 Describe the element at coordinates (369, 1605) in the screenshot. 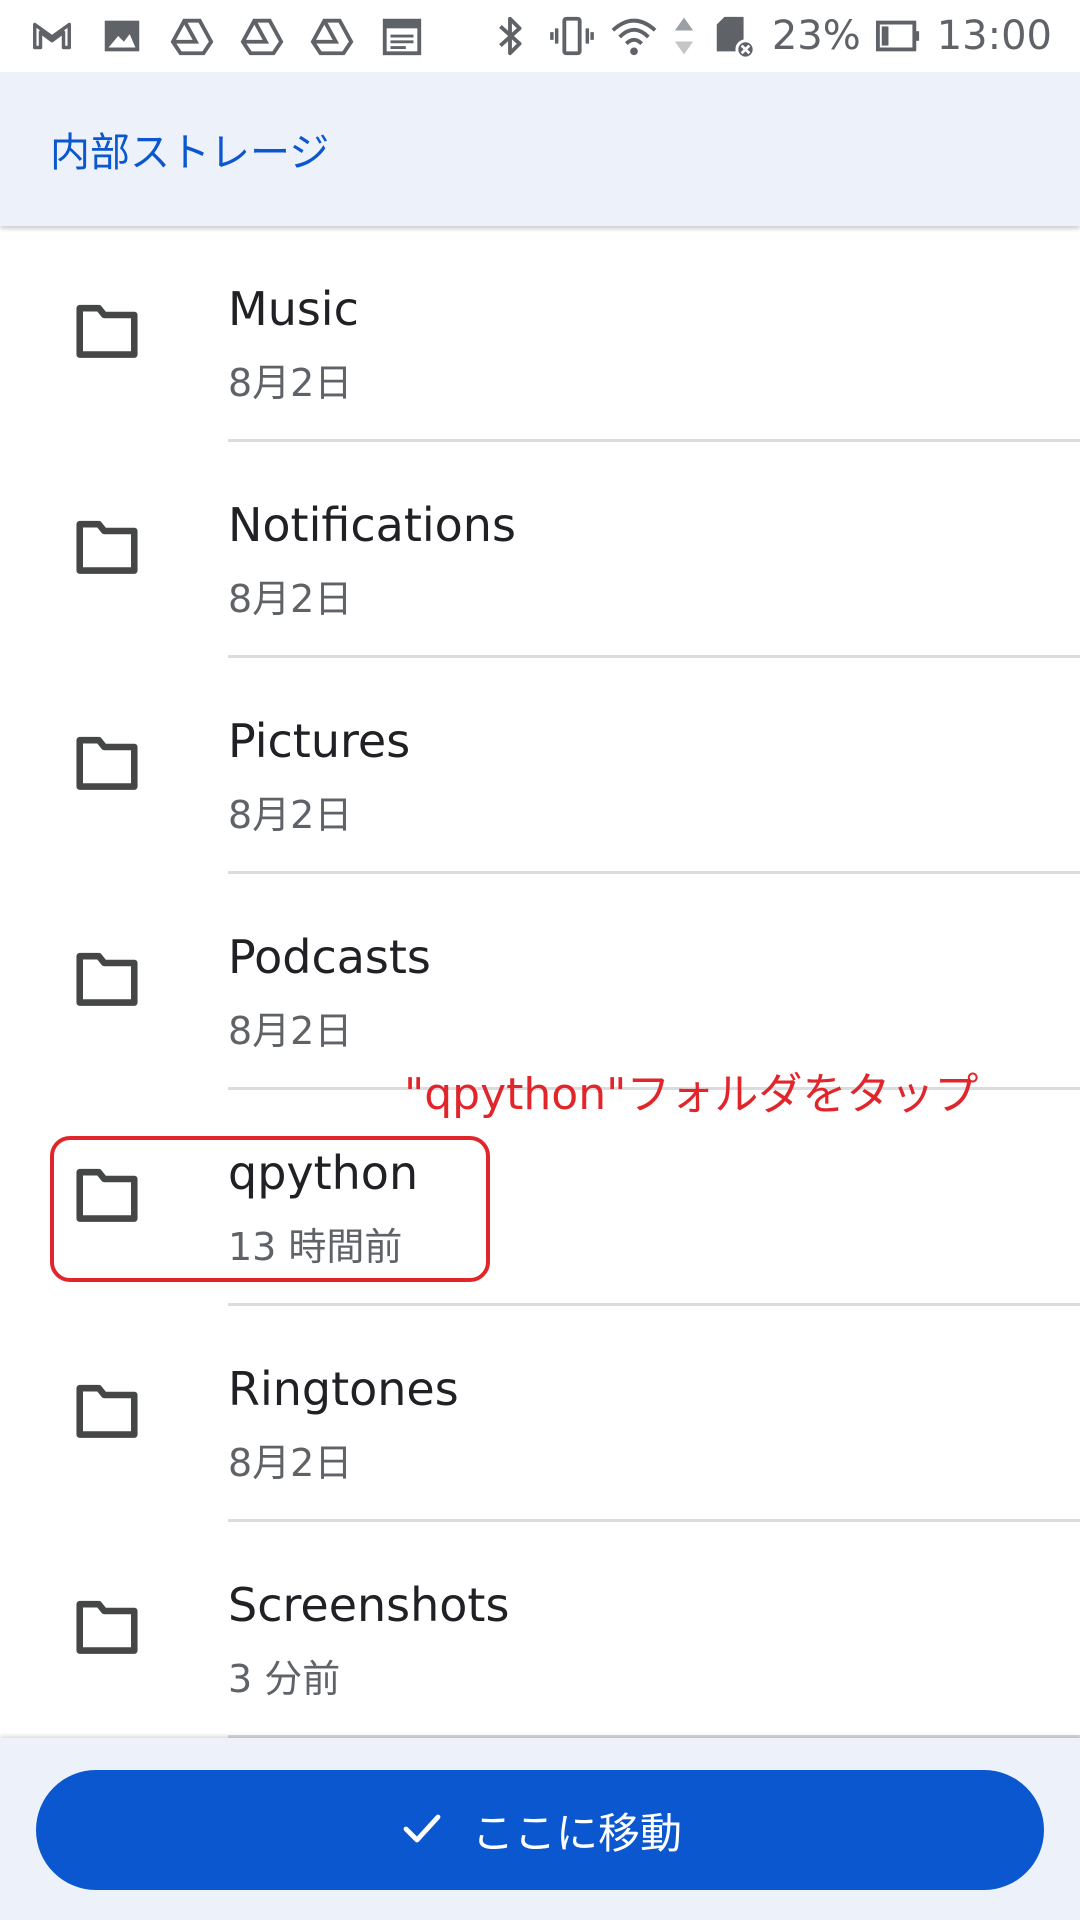

I see `folder-name: Screenshots` at that location.